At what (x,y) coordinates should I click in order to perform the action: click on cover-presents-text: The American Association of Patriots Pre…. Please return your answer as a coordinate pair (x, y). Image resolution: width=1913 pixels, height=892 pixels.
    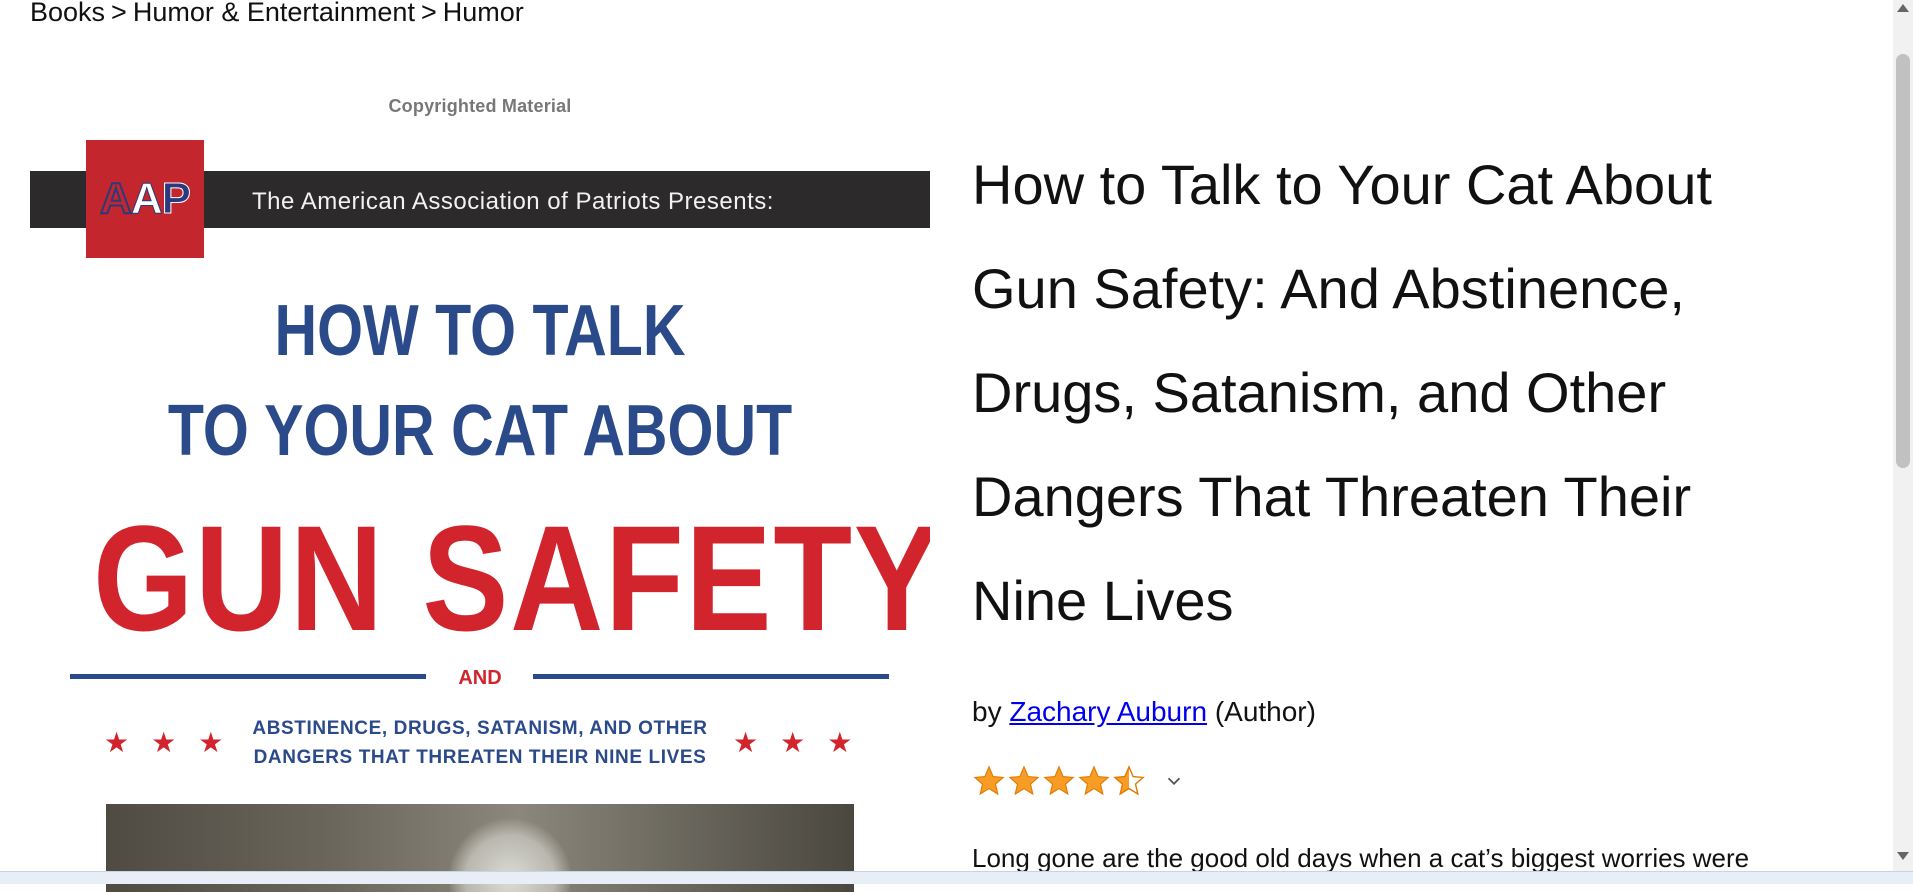
    Looking at the image, I should click on (513, 201).